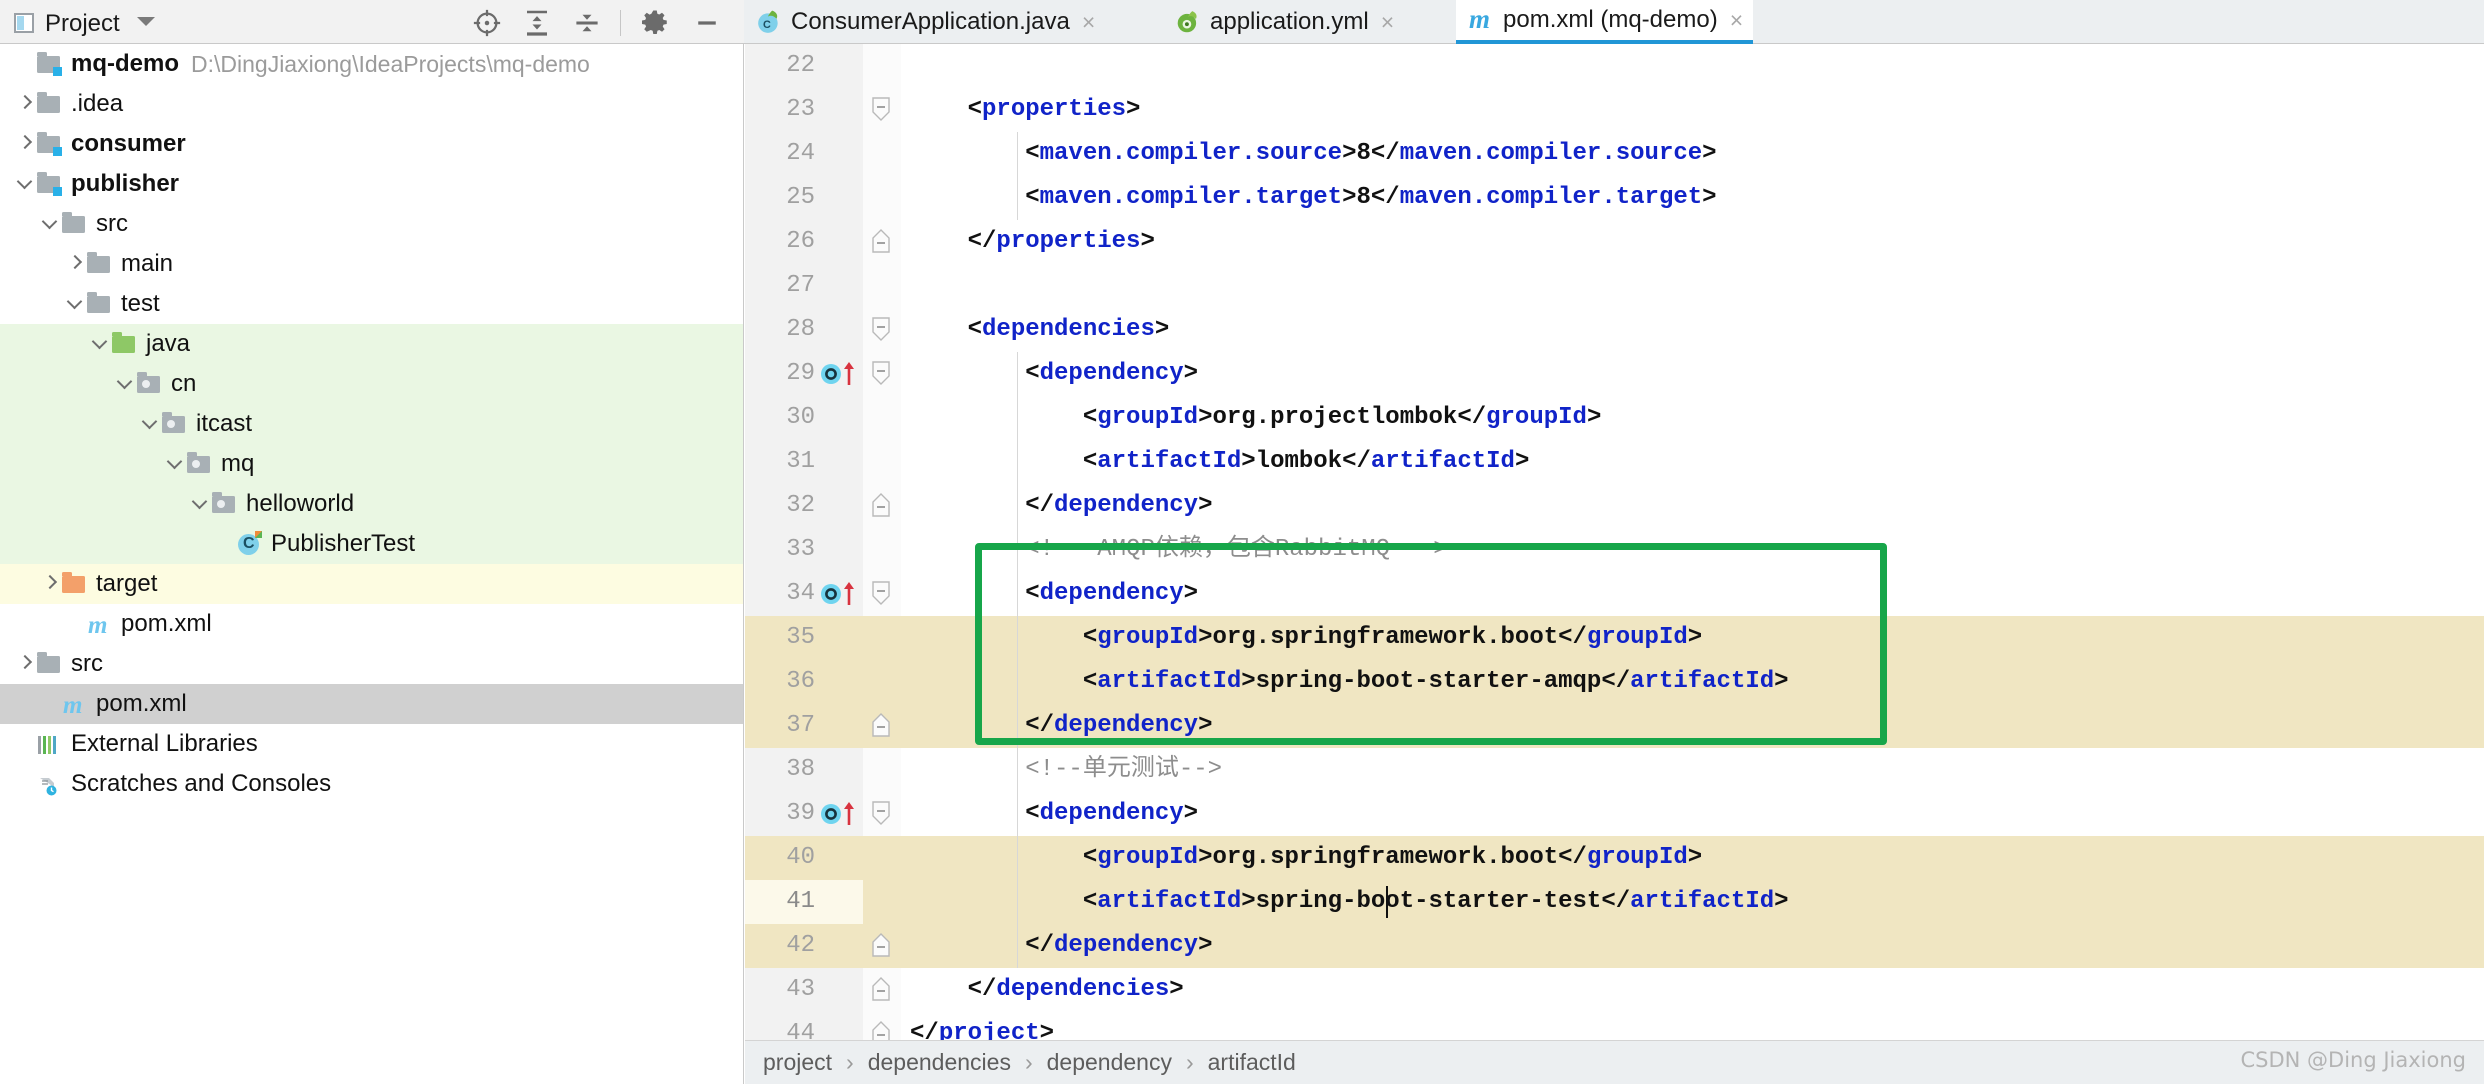  Describe the element at coordinates (800, 65) in the screenshot. I see `line-number: 22` at that location.